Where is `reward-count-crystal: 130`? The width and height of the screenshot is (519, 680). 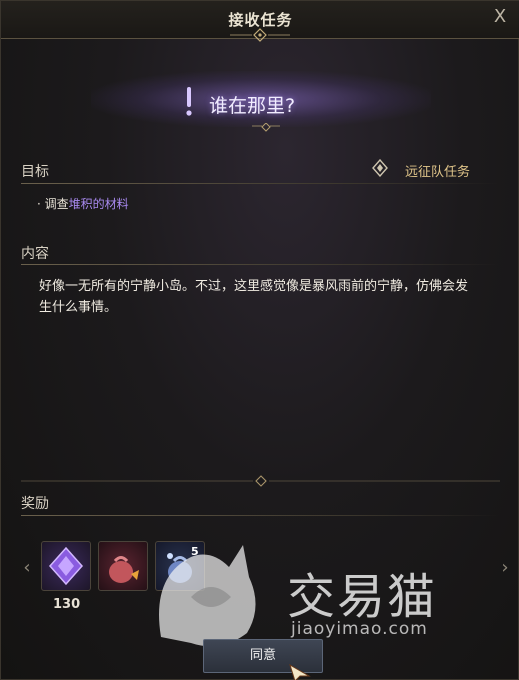 reward-count-crystal: 130 is located at coordinates (67, 604).